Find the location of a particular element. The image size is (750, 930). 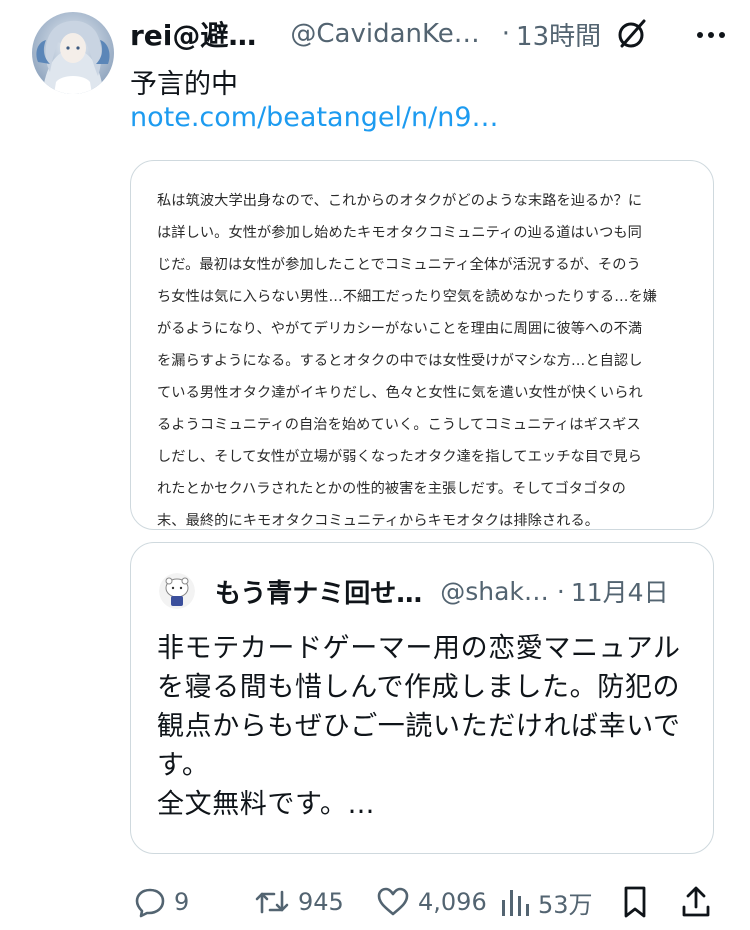

retweet-count: 945 is located at coordinates (321, 902).